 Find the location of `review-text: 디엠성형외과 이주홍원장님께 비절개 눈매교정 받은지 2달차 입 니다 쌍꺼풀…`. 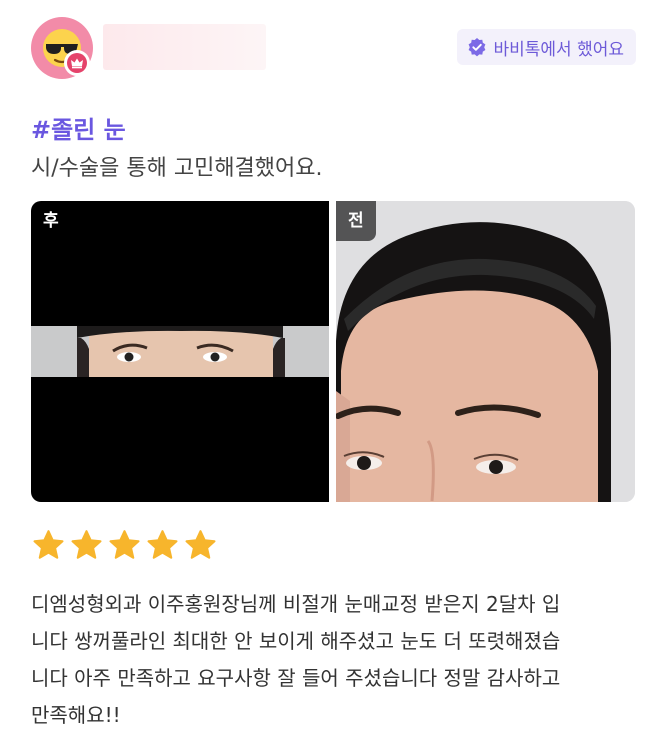

review-text: 디엠성형외과 이주홍원장님께 비절개 눈매교정 받은지 2달차 입 니다 쌍꺼풀… is located at coordinates (296, 659).